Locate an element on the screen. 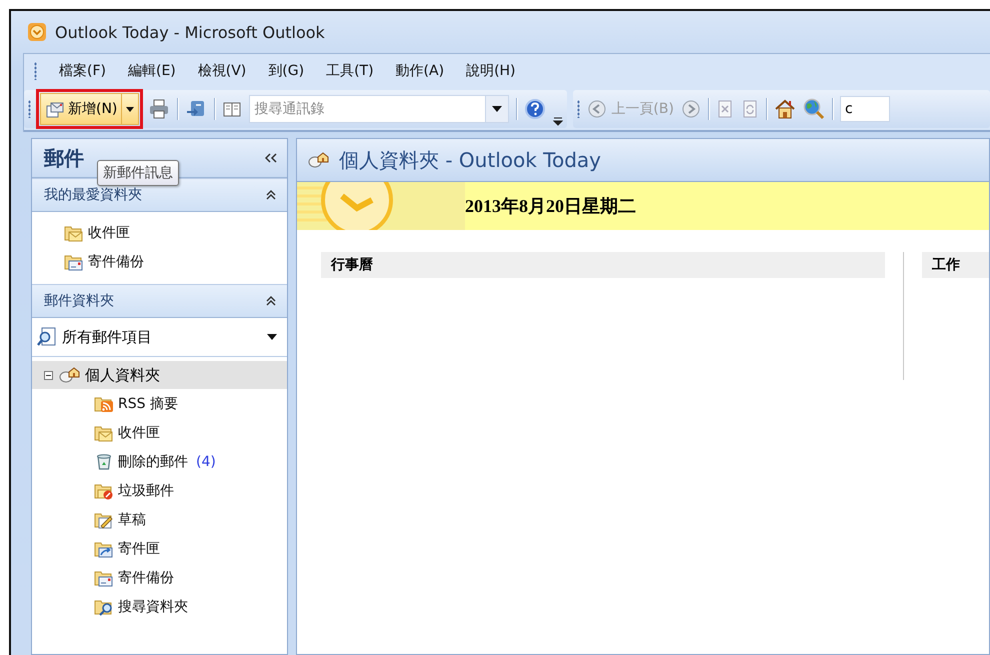 The width and height of the screenshot is (990, 655). blocked-folder-icon is located at coordinates (104, 491).